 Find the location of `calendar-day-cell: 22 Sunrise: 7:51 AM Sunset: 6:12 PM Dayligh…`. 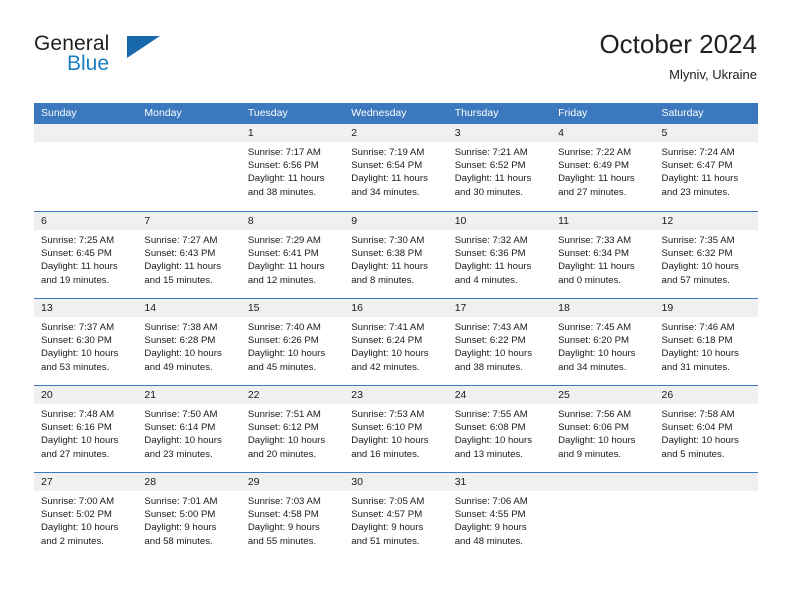

calendar-day-cell: 22 Sunrise: 7:51 AM Sunset: 6:12 PM Dayligh… is located at coordinates (292, 429).